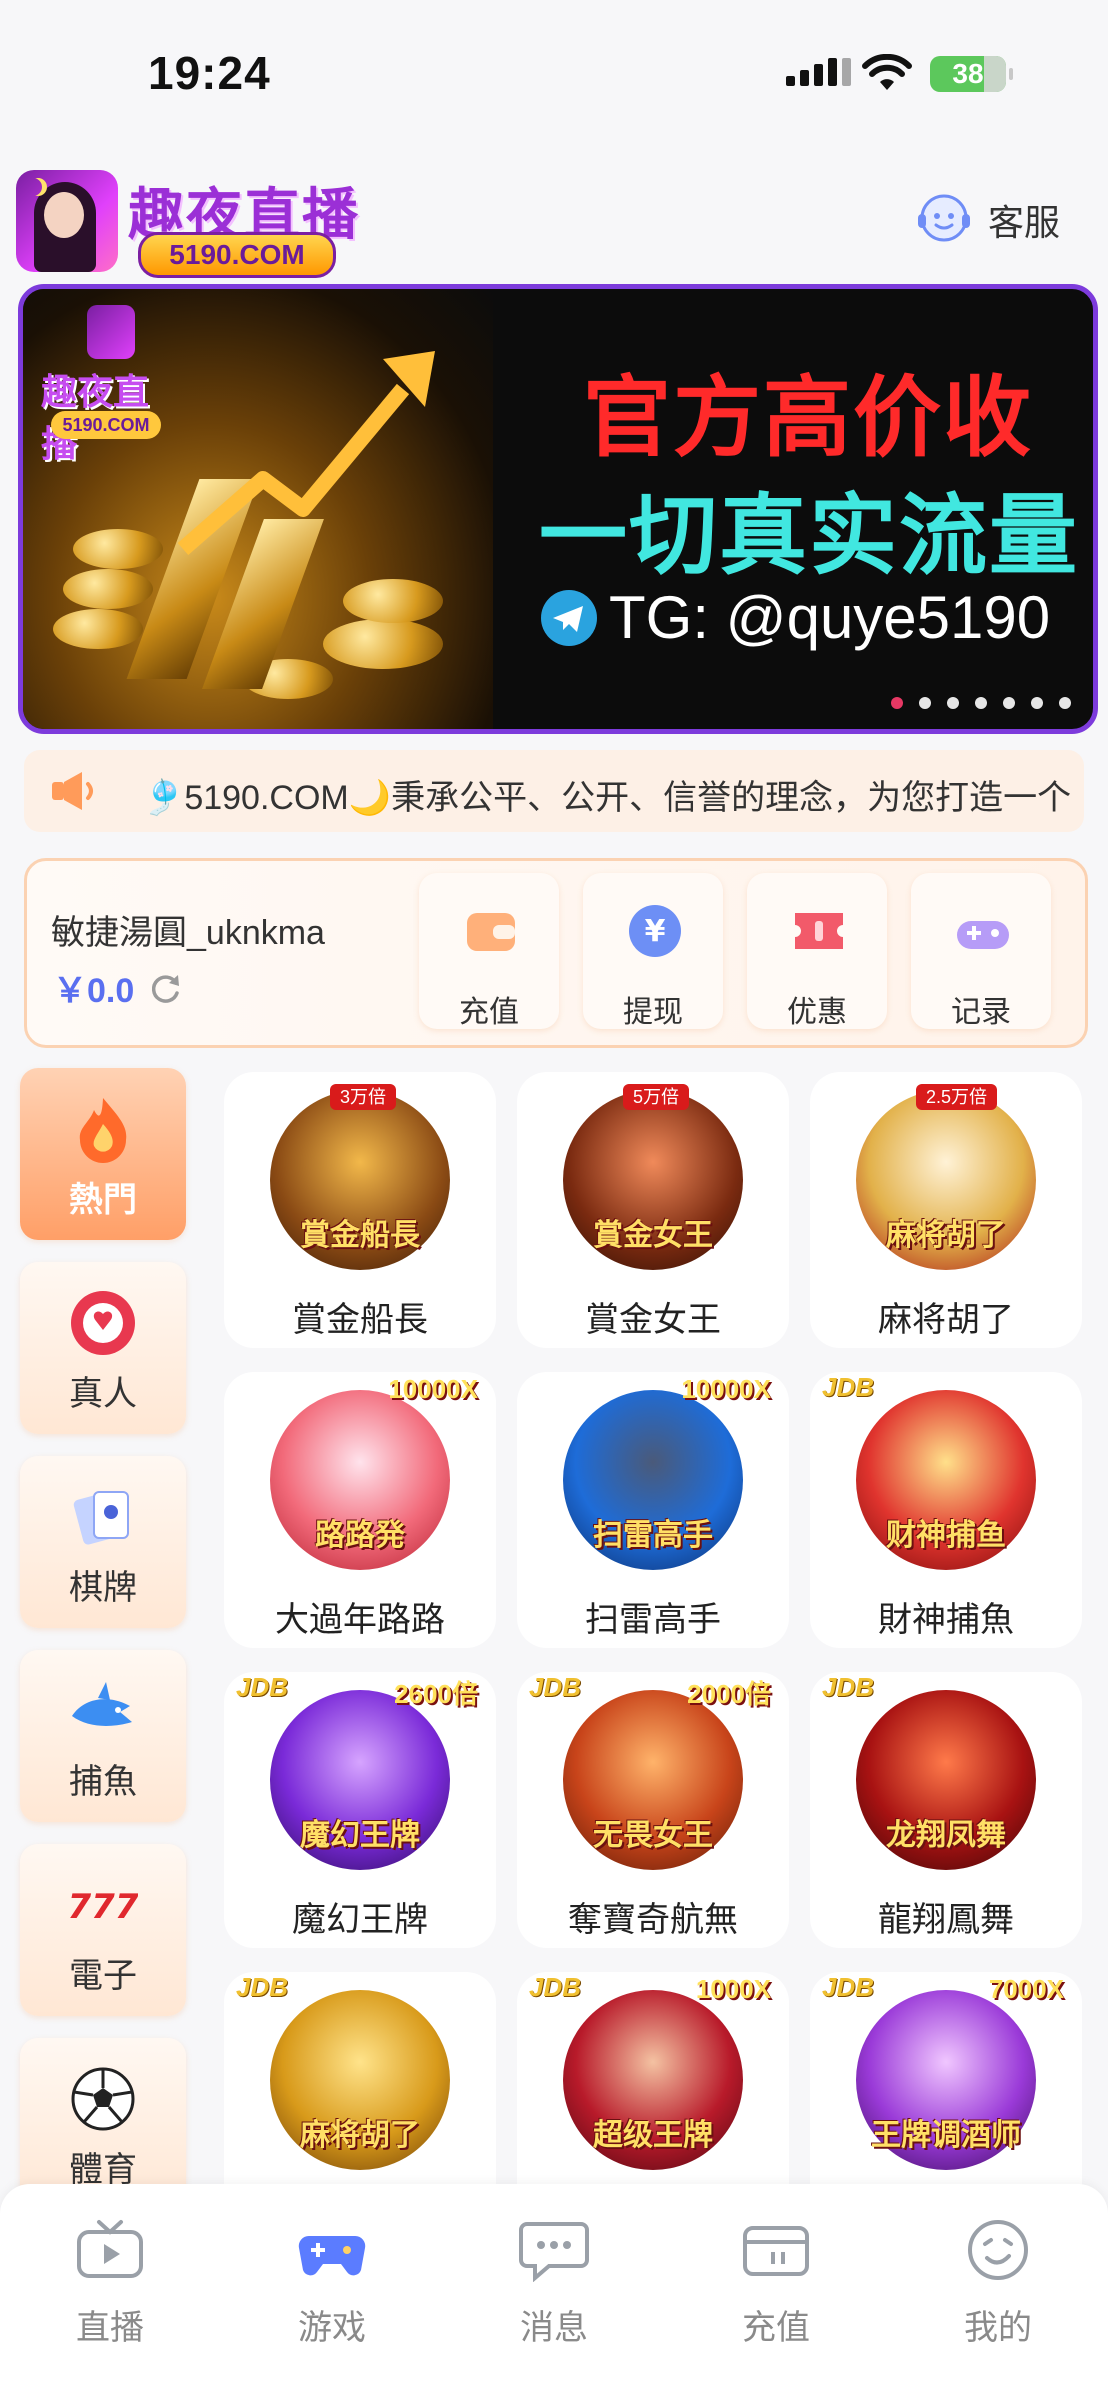  I want to click on playing-cards-icon, so click(101, 1518).